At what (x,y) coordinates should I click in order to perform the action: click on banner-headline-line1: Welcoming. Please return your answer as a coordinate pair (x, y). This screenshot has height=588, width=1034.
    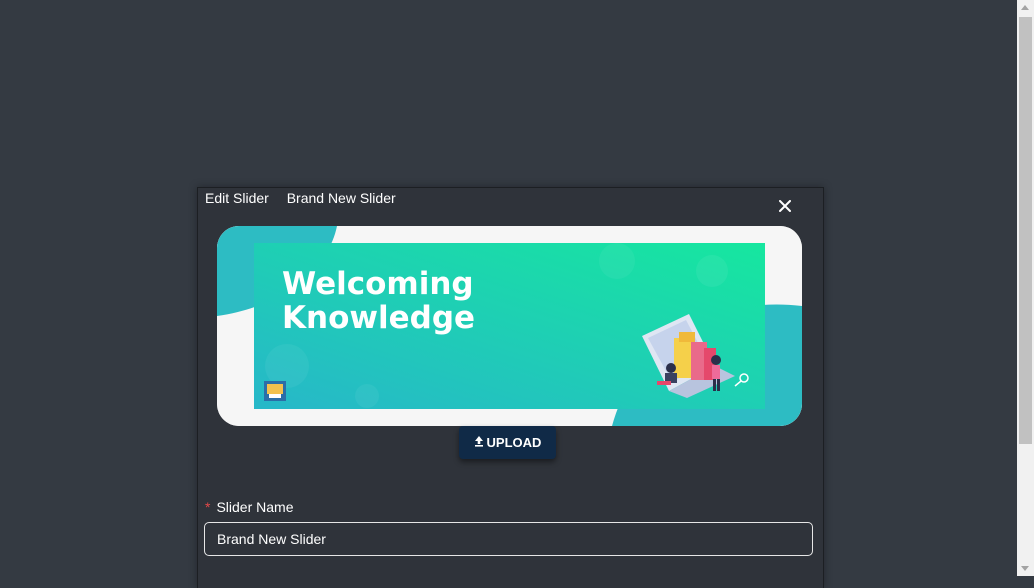
    Looking at the image, I should click on (378, 284).